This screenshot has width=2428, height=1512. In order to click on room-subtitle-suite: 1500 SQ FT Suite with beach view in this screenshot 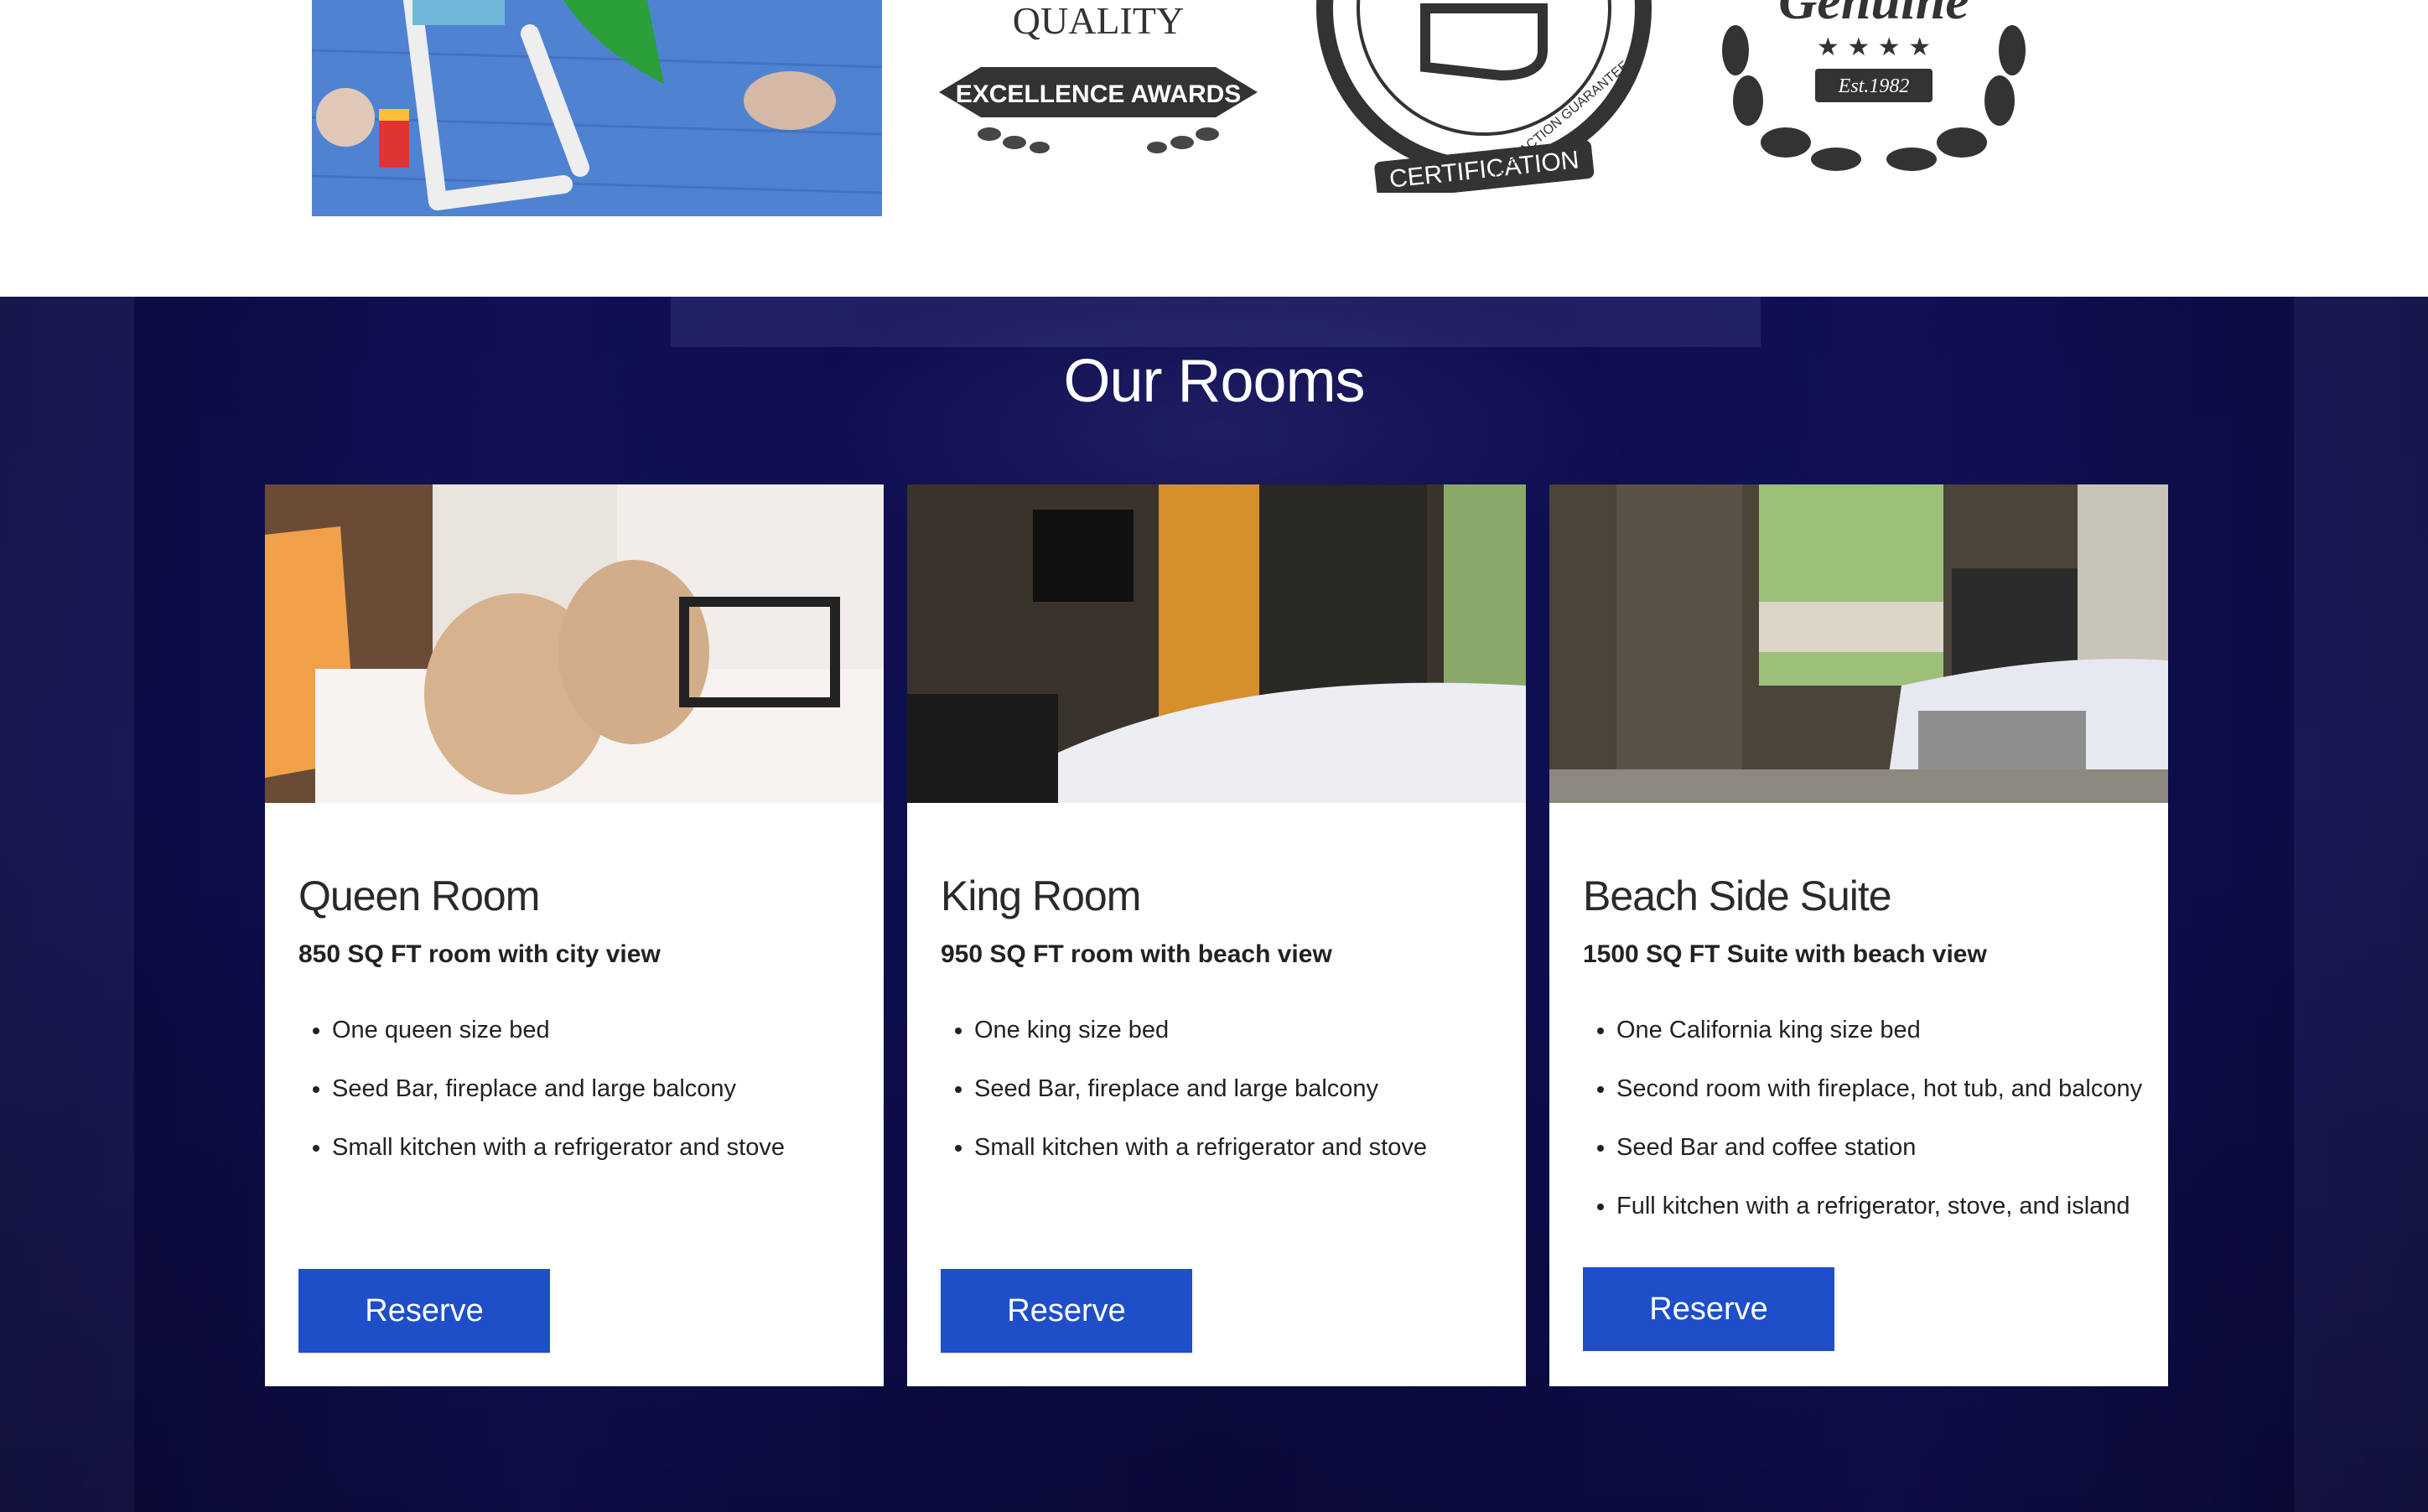, I will do `click(1785, 954)`.